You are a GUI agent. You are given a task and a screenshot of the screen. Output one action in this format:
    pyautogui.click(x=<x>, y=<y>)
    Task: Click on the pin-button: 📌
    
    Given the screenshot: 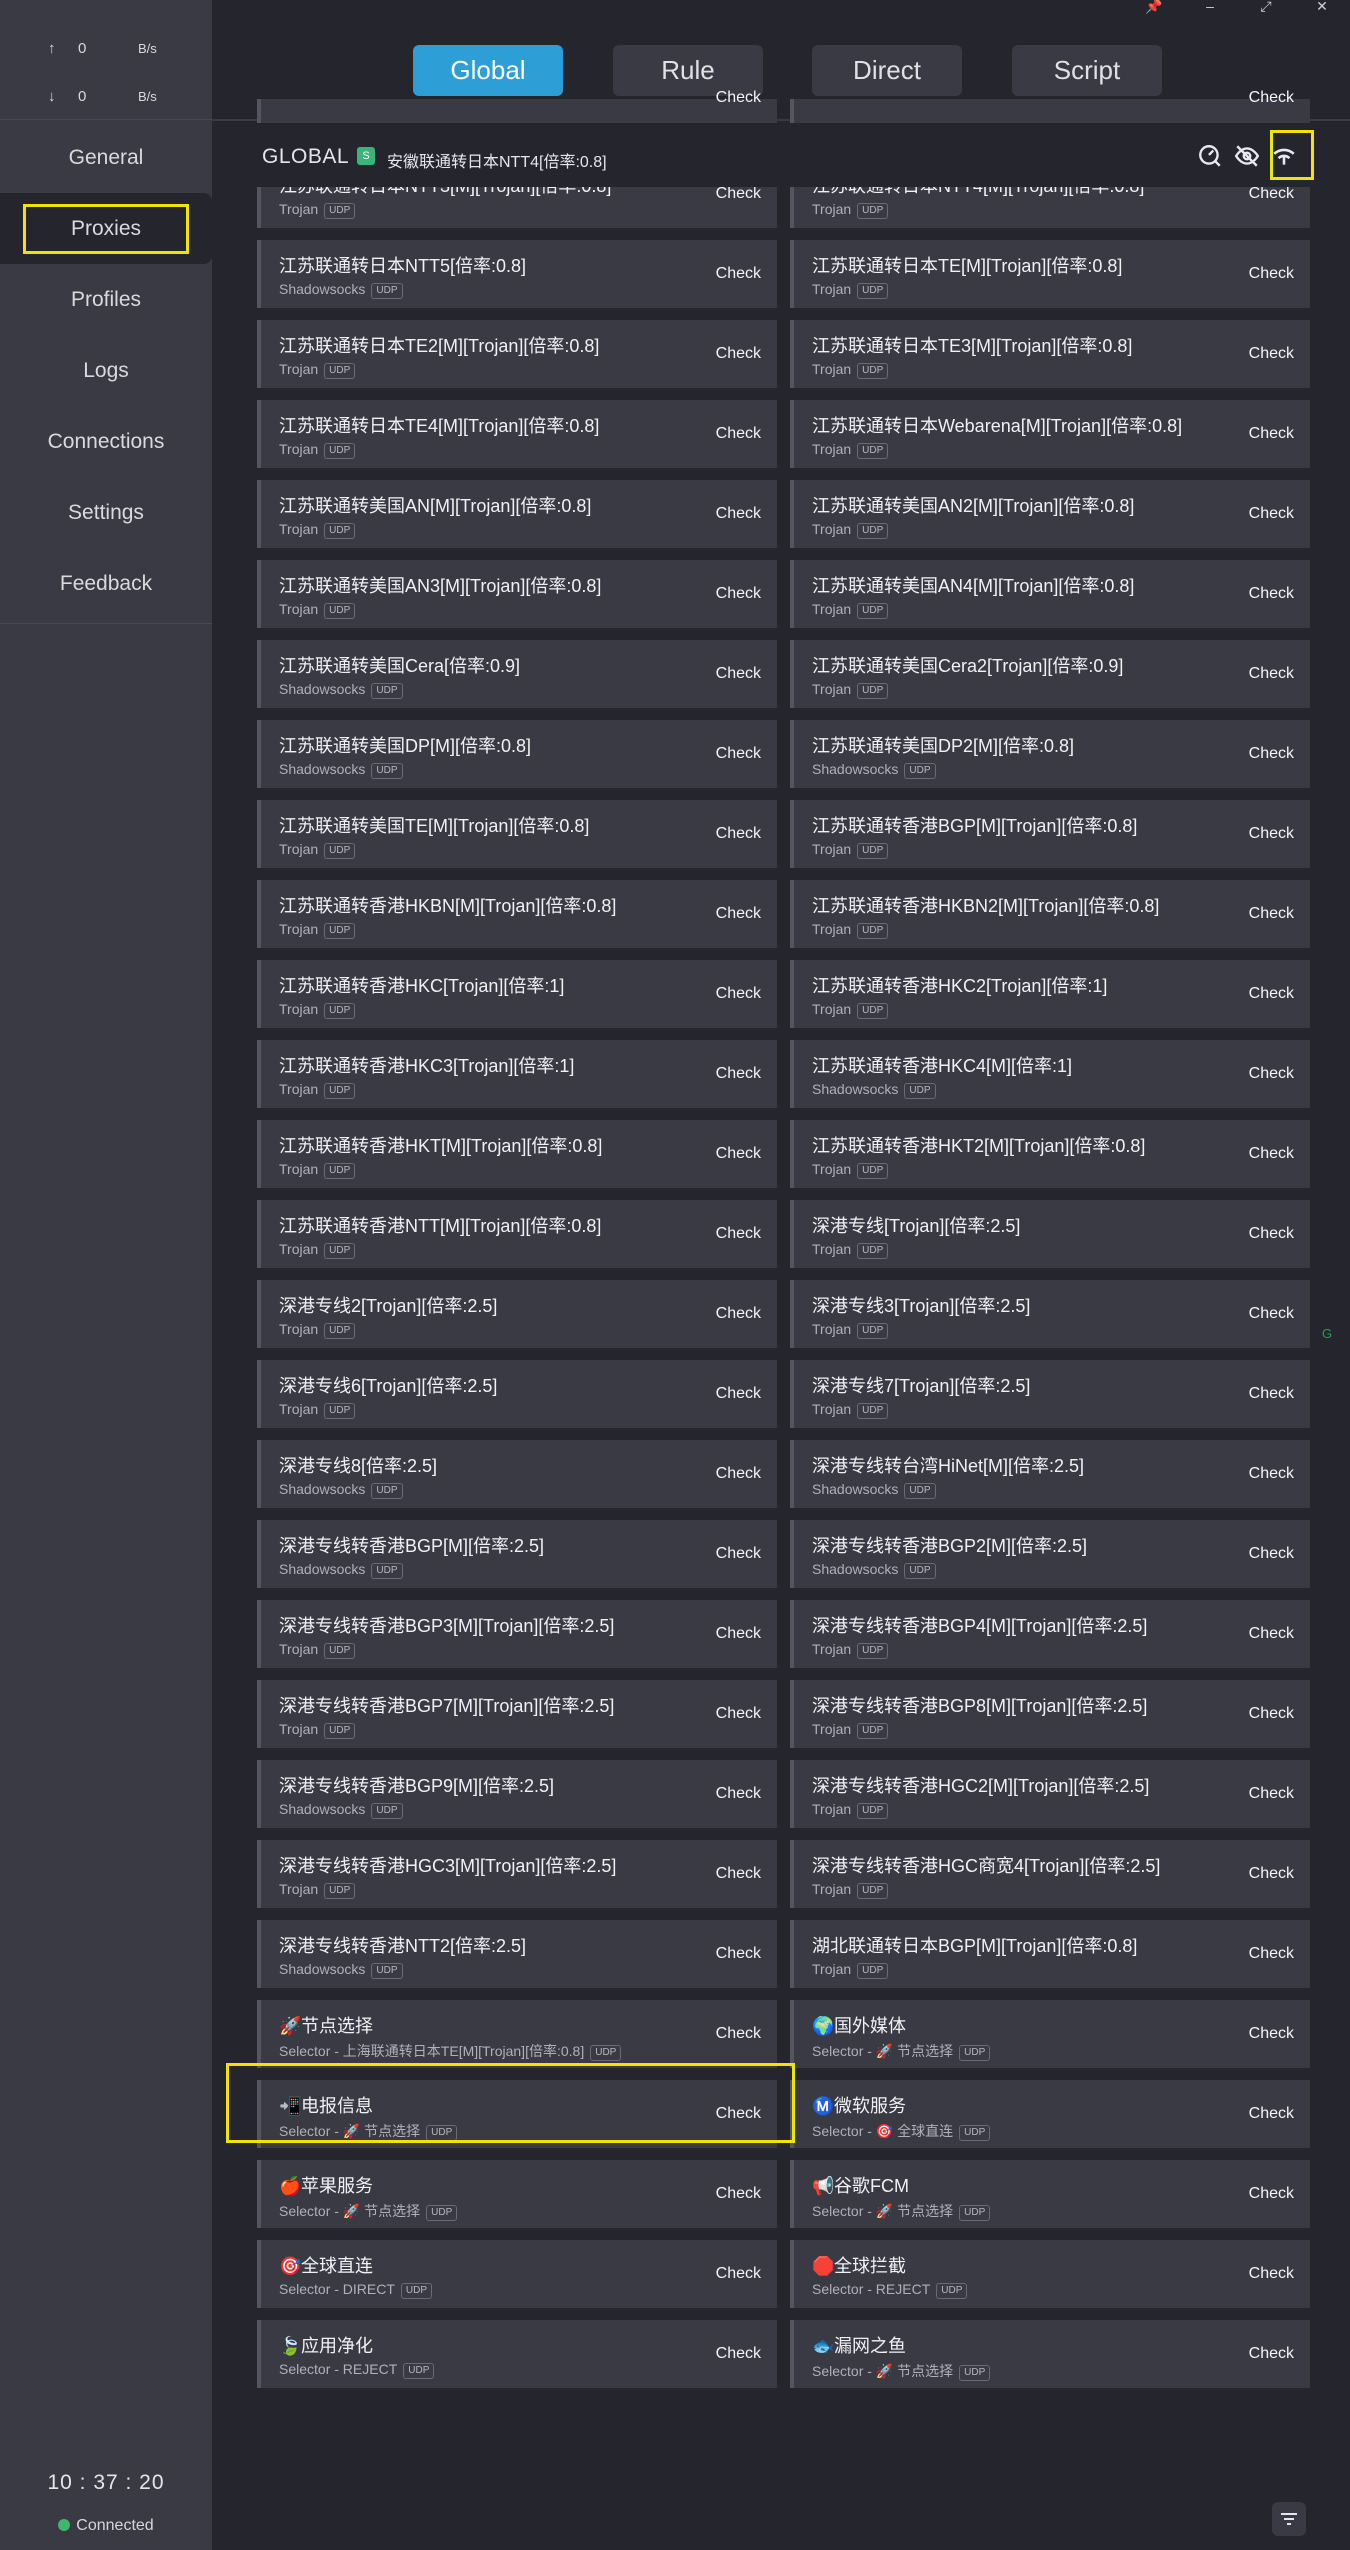 What is the action you would take?
    pyautogui.click(x=1154, y=7)
    